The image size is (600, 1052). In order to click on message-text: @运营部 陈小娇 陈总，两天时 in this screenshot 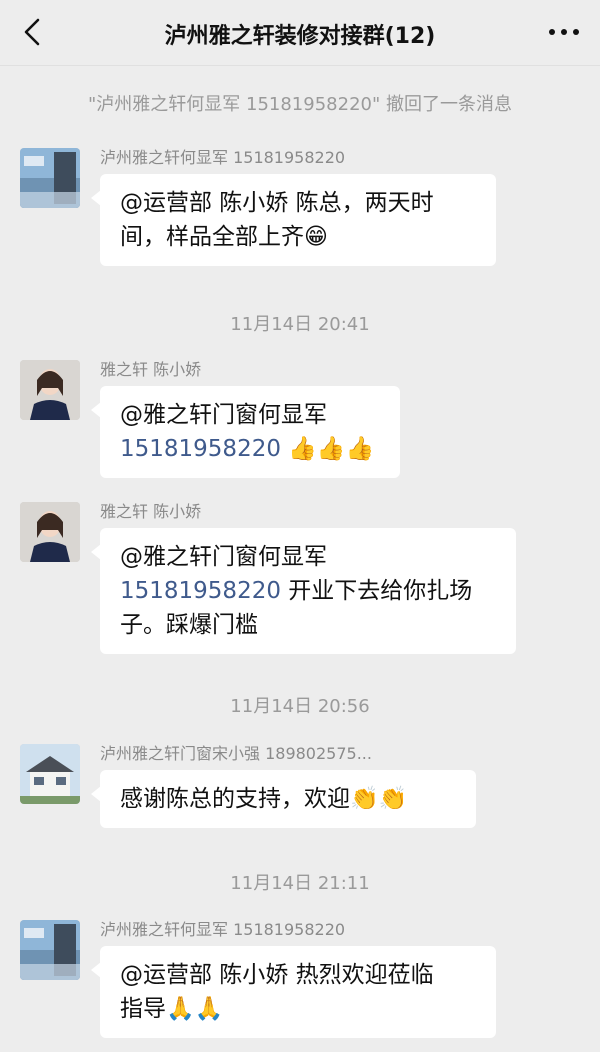, I will do `click(277, 203)`.